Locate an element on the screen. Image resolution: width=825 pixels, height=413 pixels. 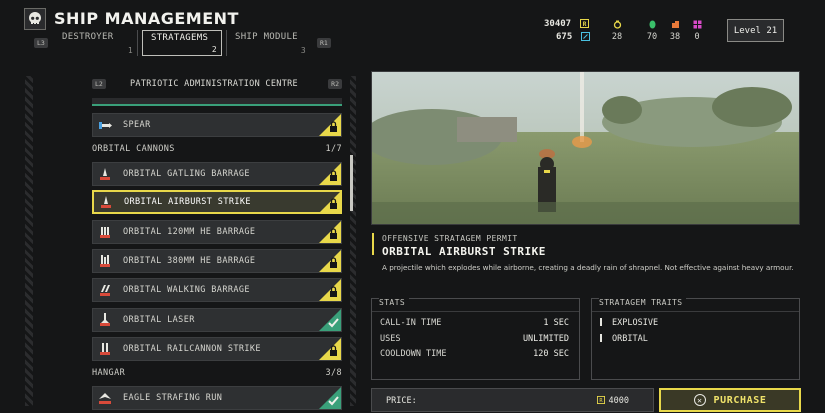
eagle-icon is located at coordinates (105, 398).